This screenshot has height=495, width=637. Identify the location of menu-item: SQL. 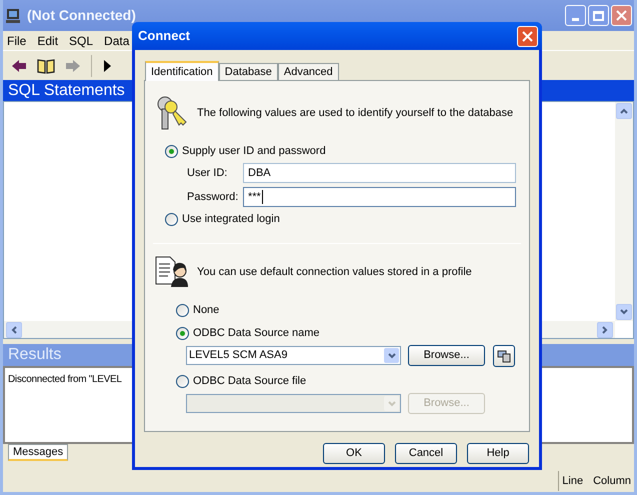
(81, 41).